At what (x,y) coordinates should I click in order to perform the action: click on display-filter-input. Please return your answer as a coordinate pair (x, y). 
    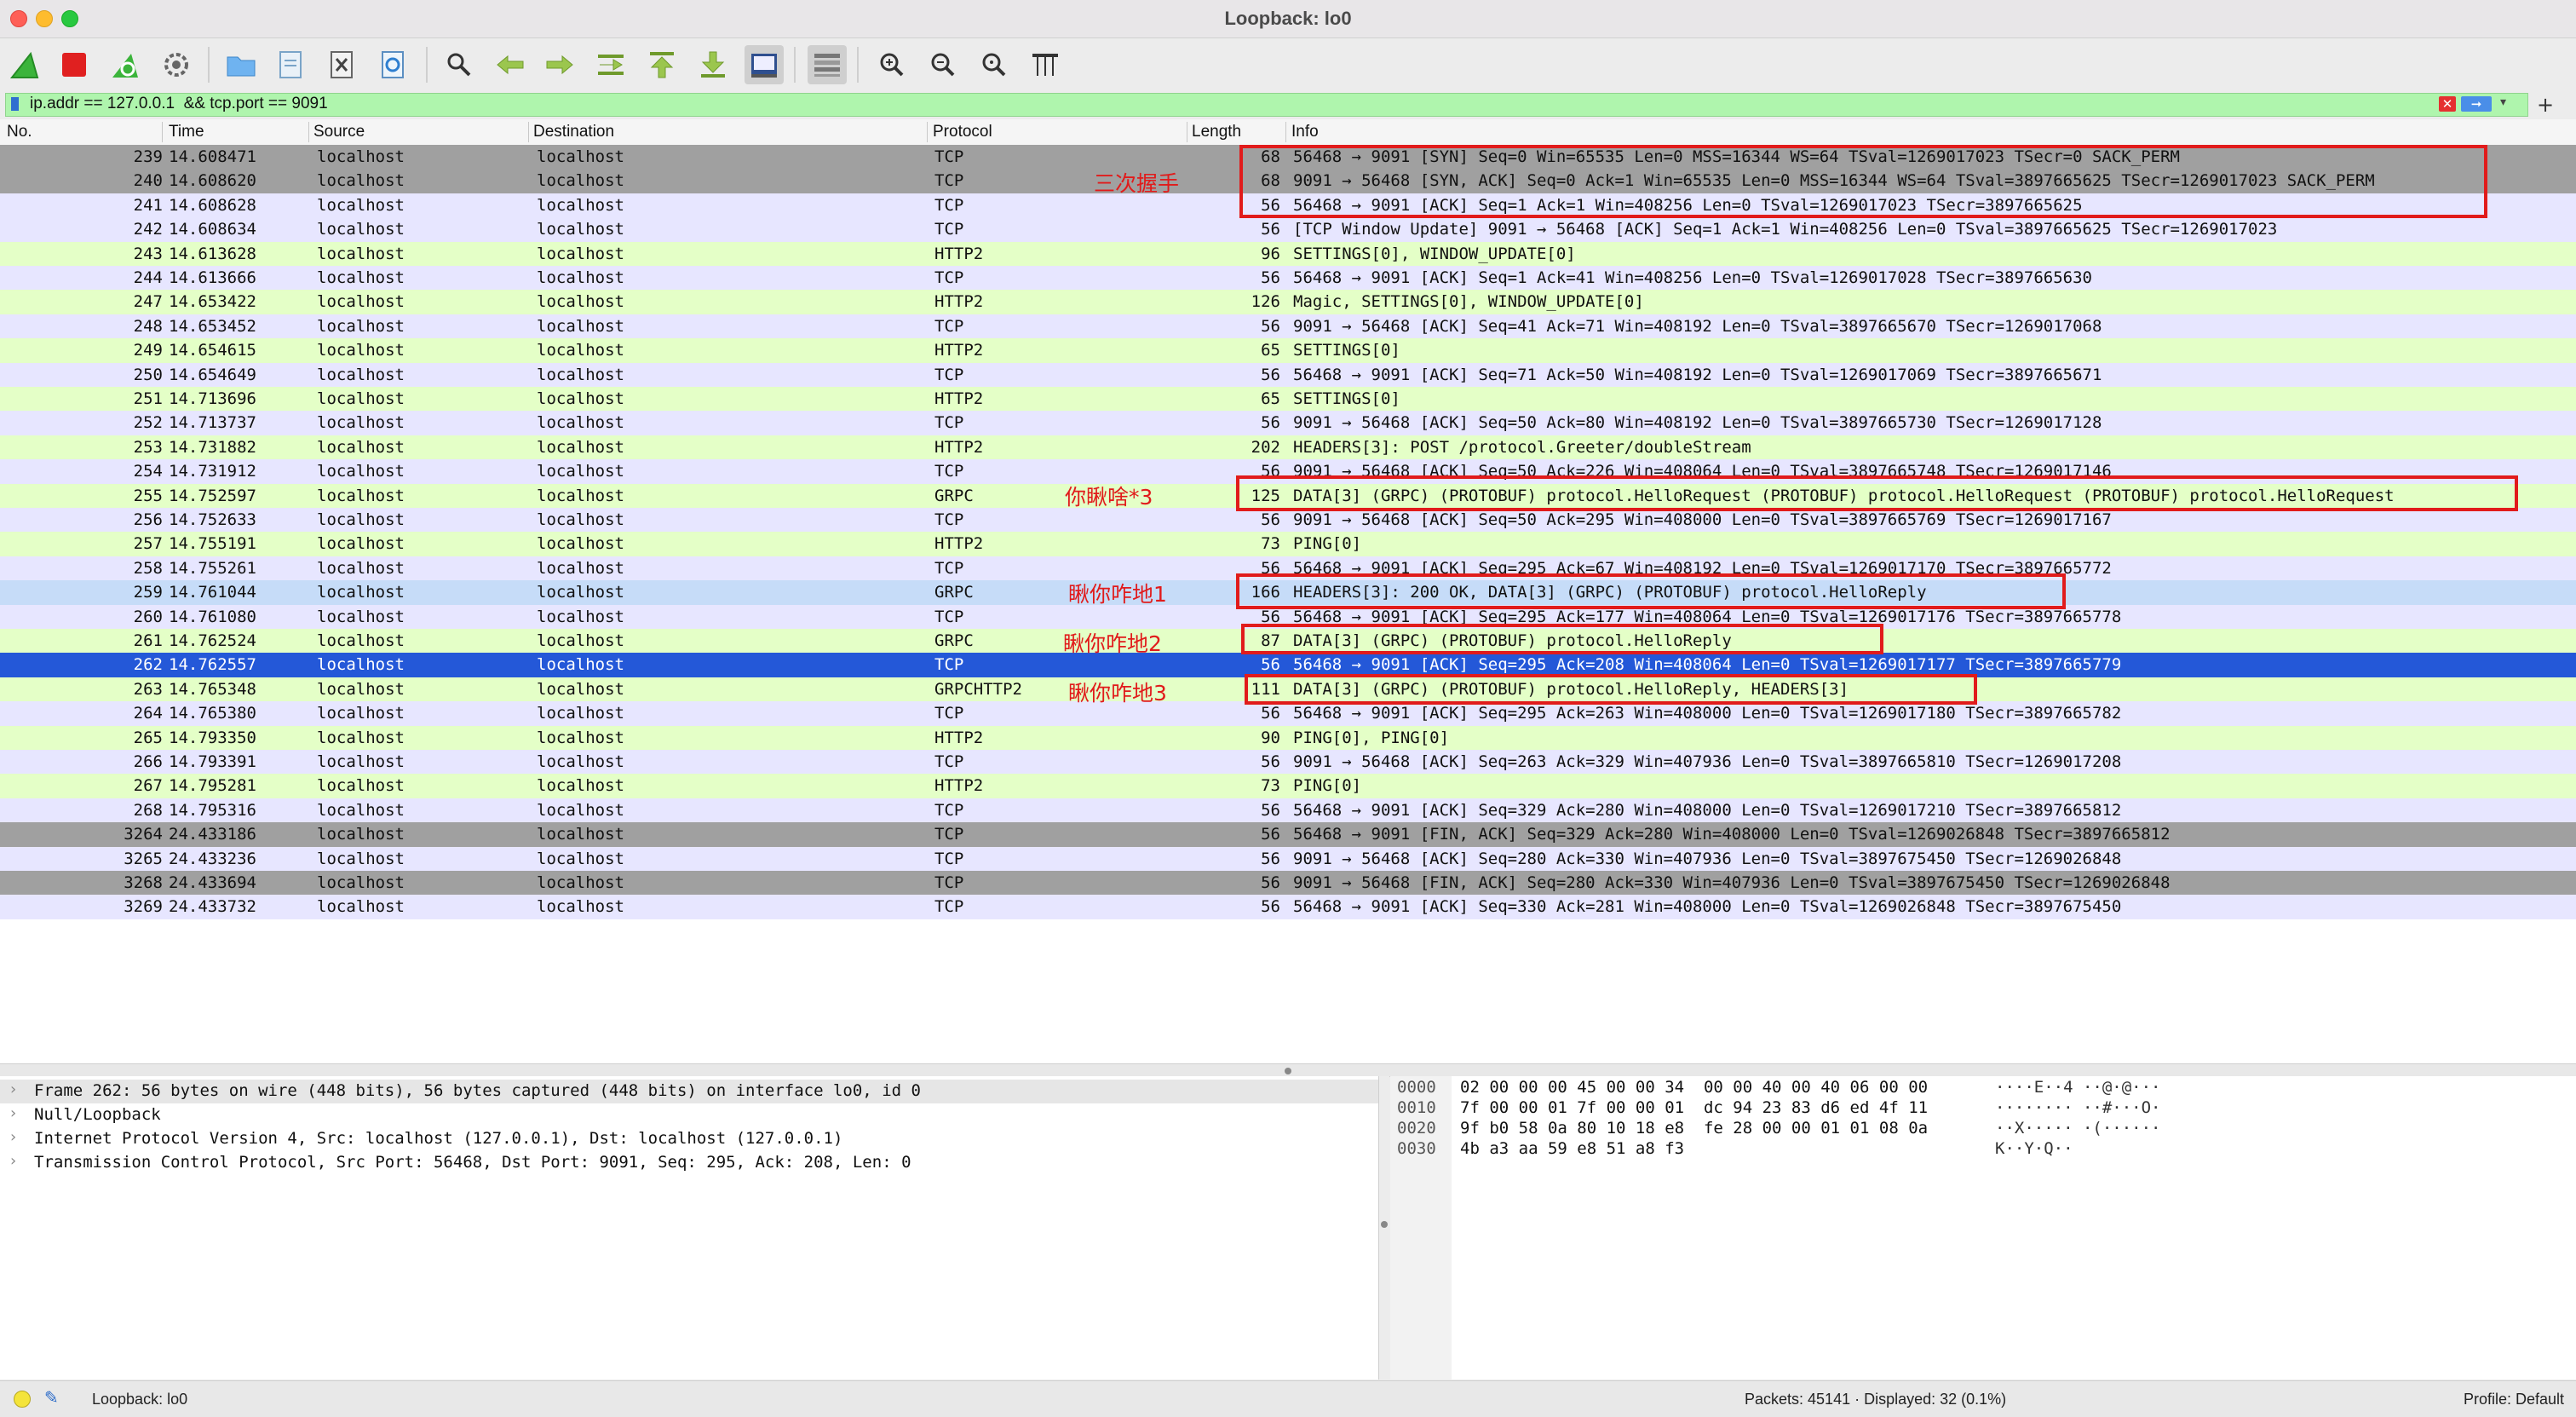
    Looking at the image, I should click on (1236, 104).